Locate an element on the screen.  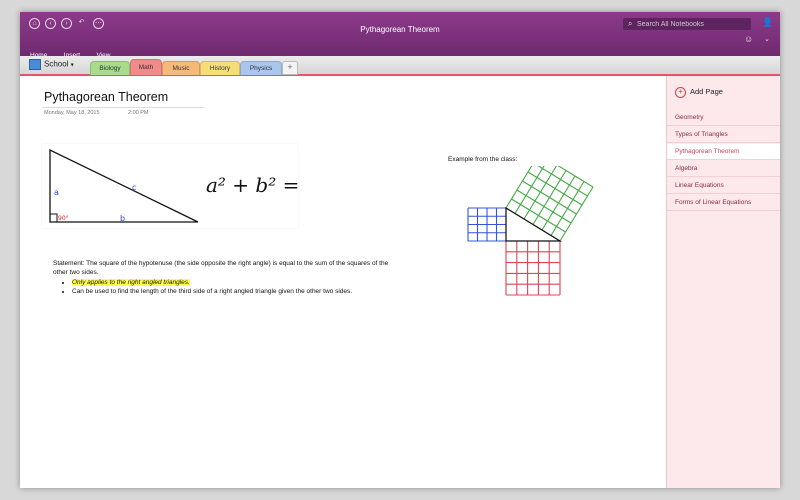
pythagorean-formula: a² + b² = c² is located at coordinates (252, 185).